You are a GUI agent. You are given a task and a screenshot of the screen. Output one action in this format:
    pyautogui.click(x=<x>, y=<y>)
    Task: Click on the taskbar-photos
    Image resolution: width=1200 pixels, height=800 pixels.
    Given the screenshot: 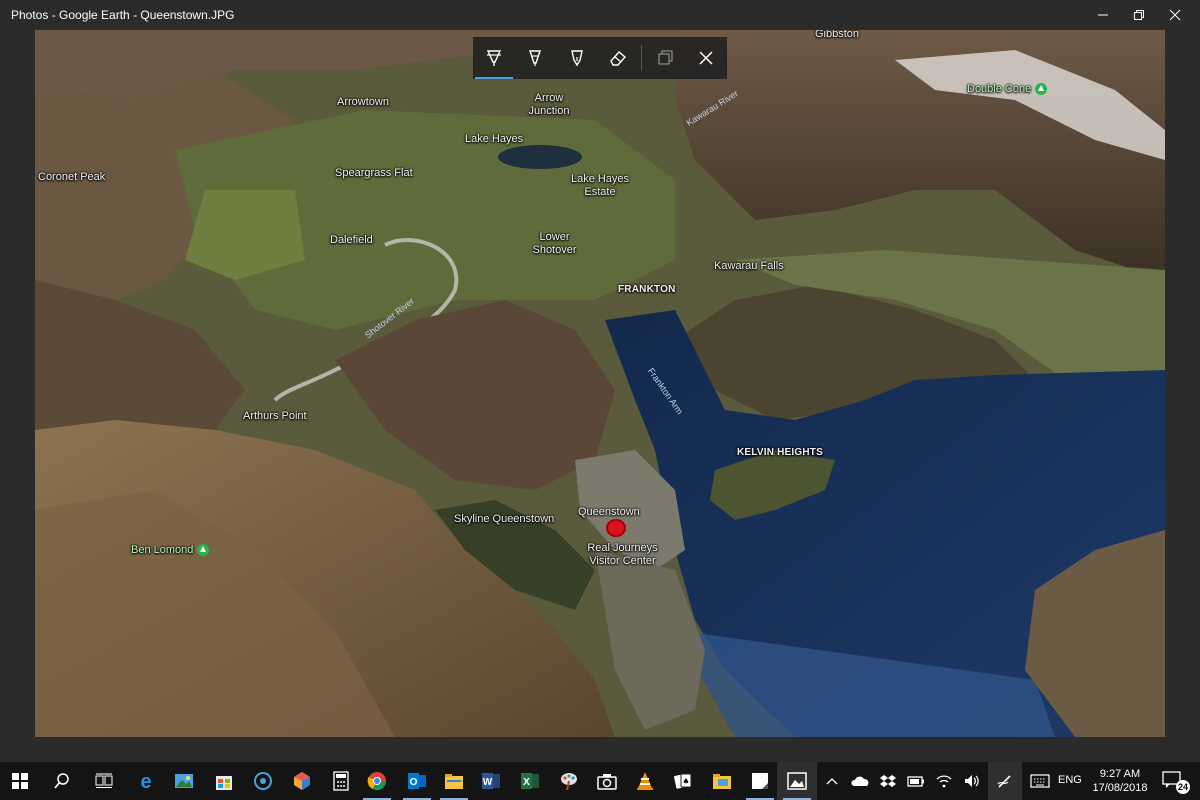 What is the action you would take?
    pyautogui.click(x=797, y=781)
    